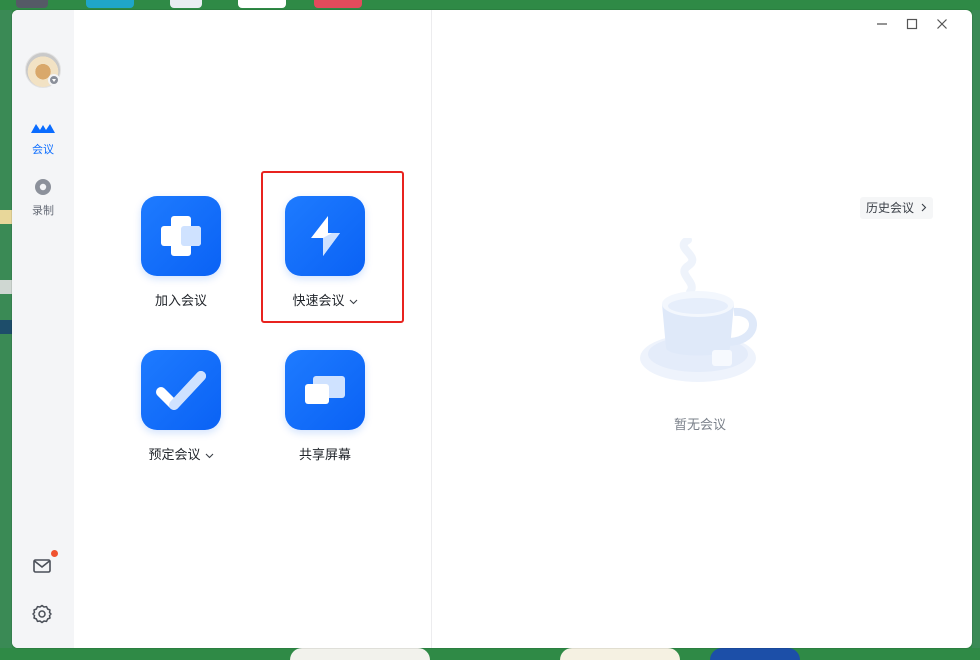 The height and width of the screenshot is (660, 980). I want to click on join-meeting-tile, so click(181, 236).